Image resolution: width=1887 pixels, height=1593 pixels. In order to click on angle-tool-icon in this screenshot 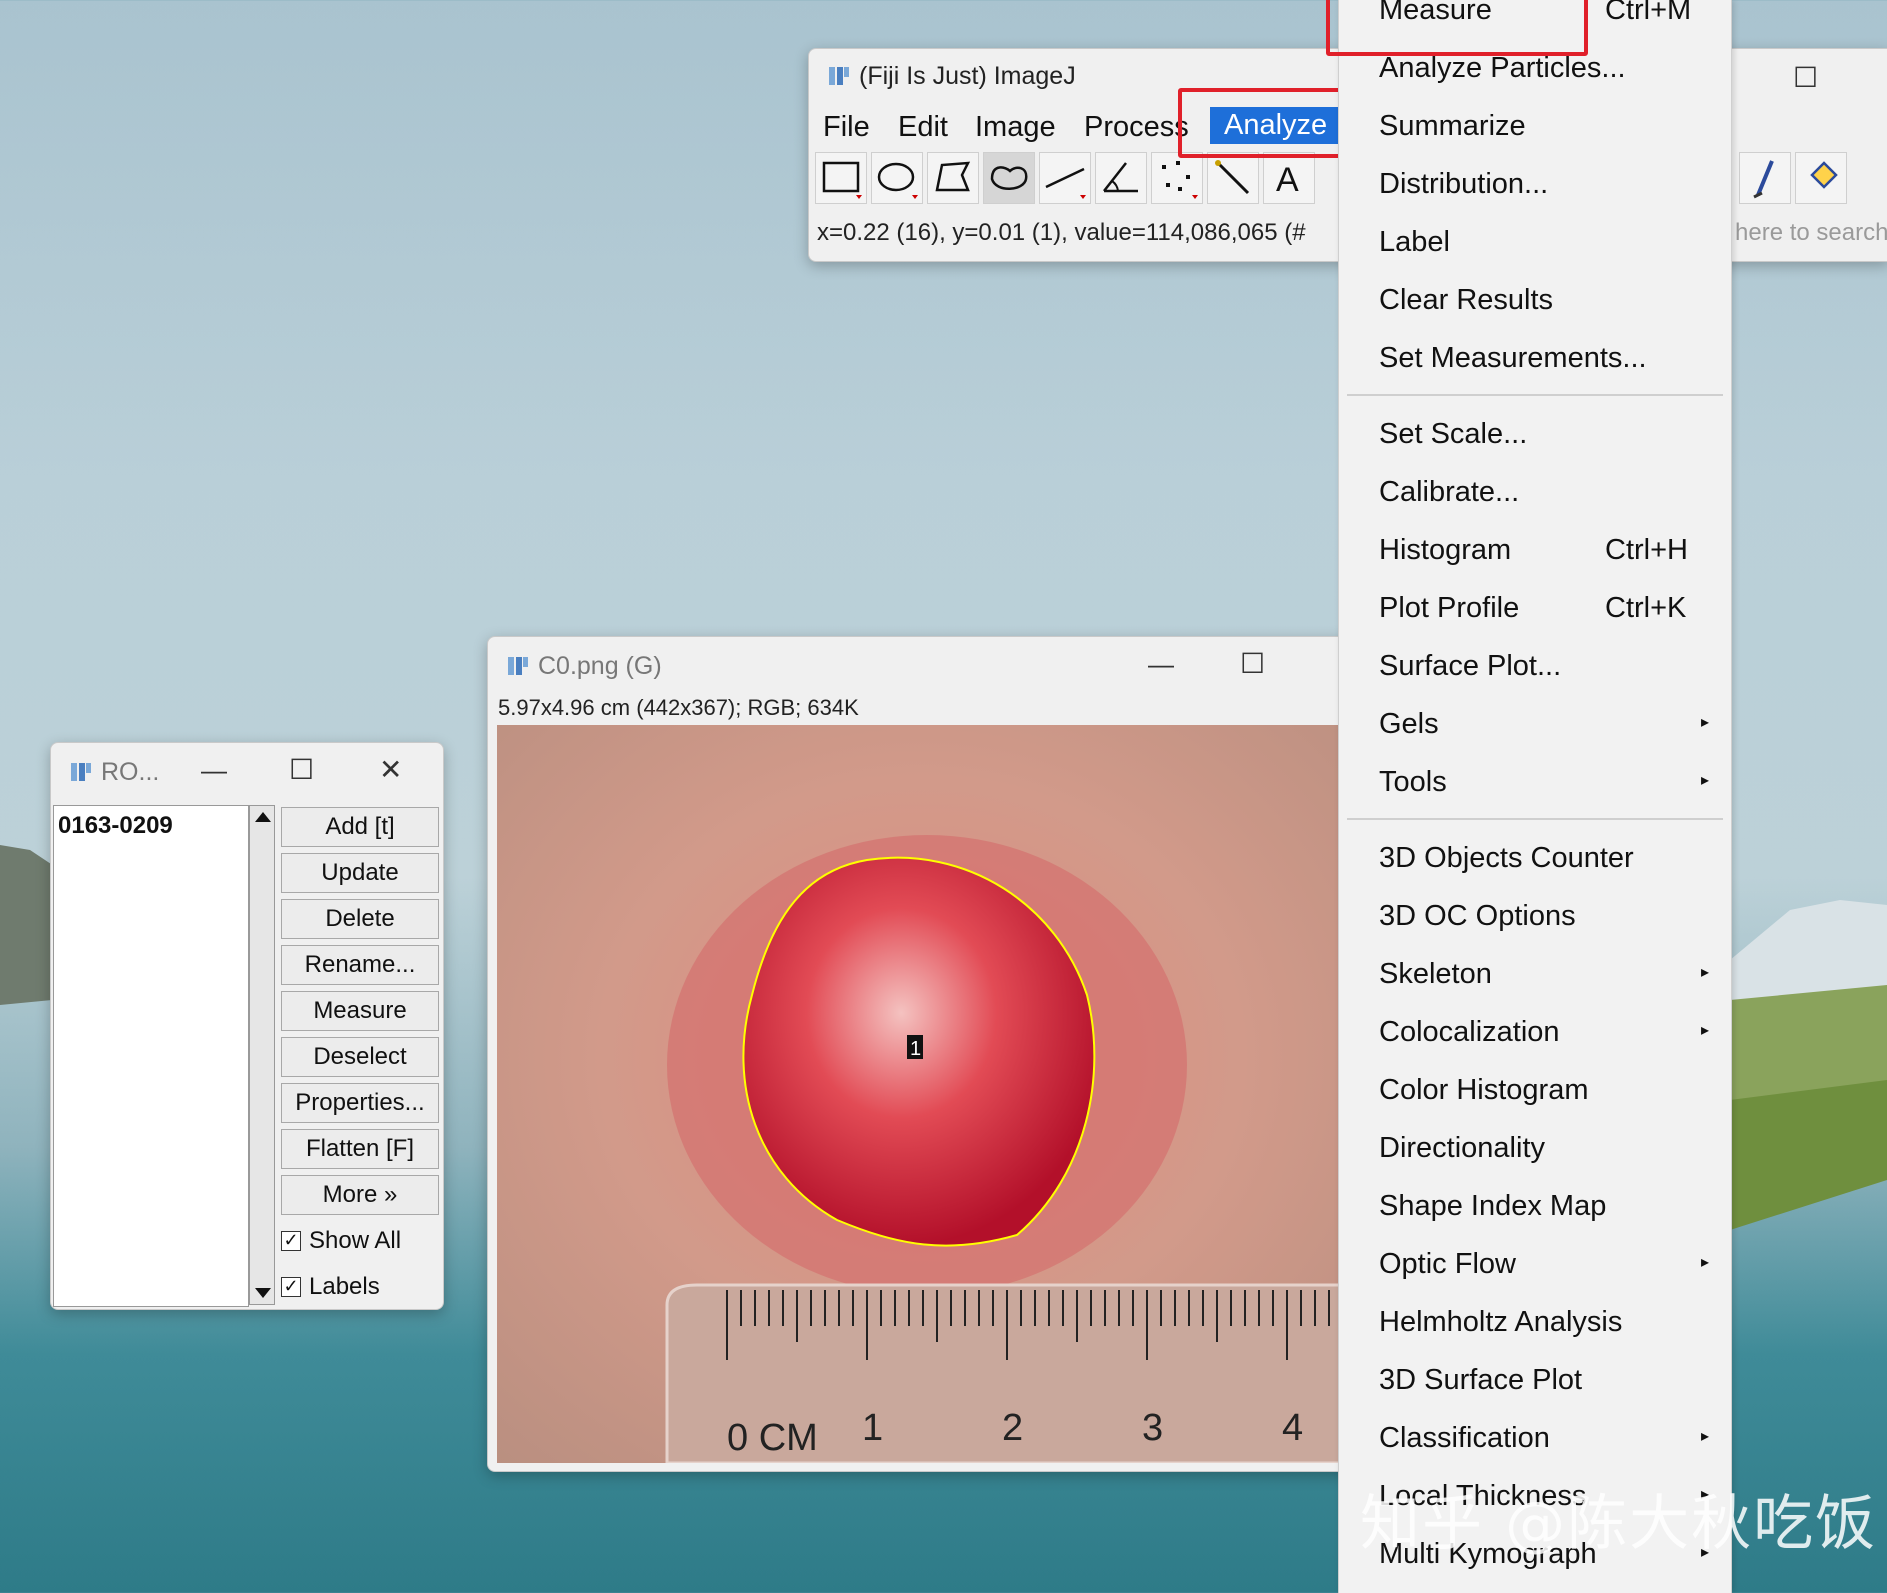, I will do `click(1120, 177)`.